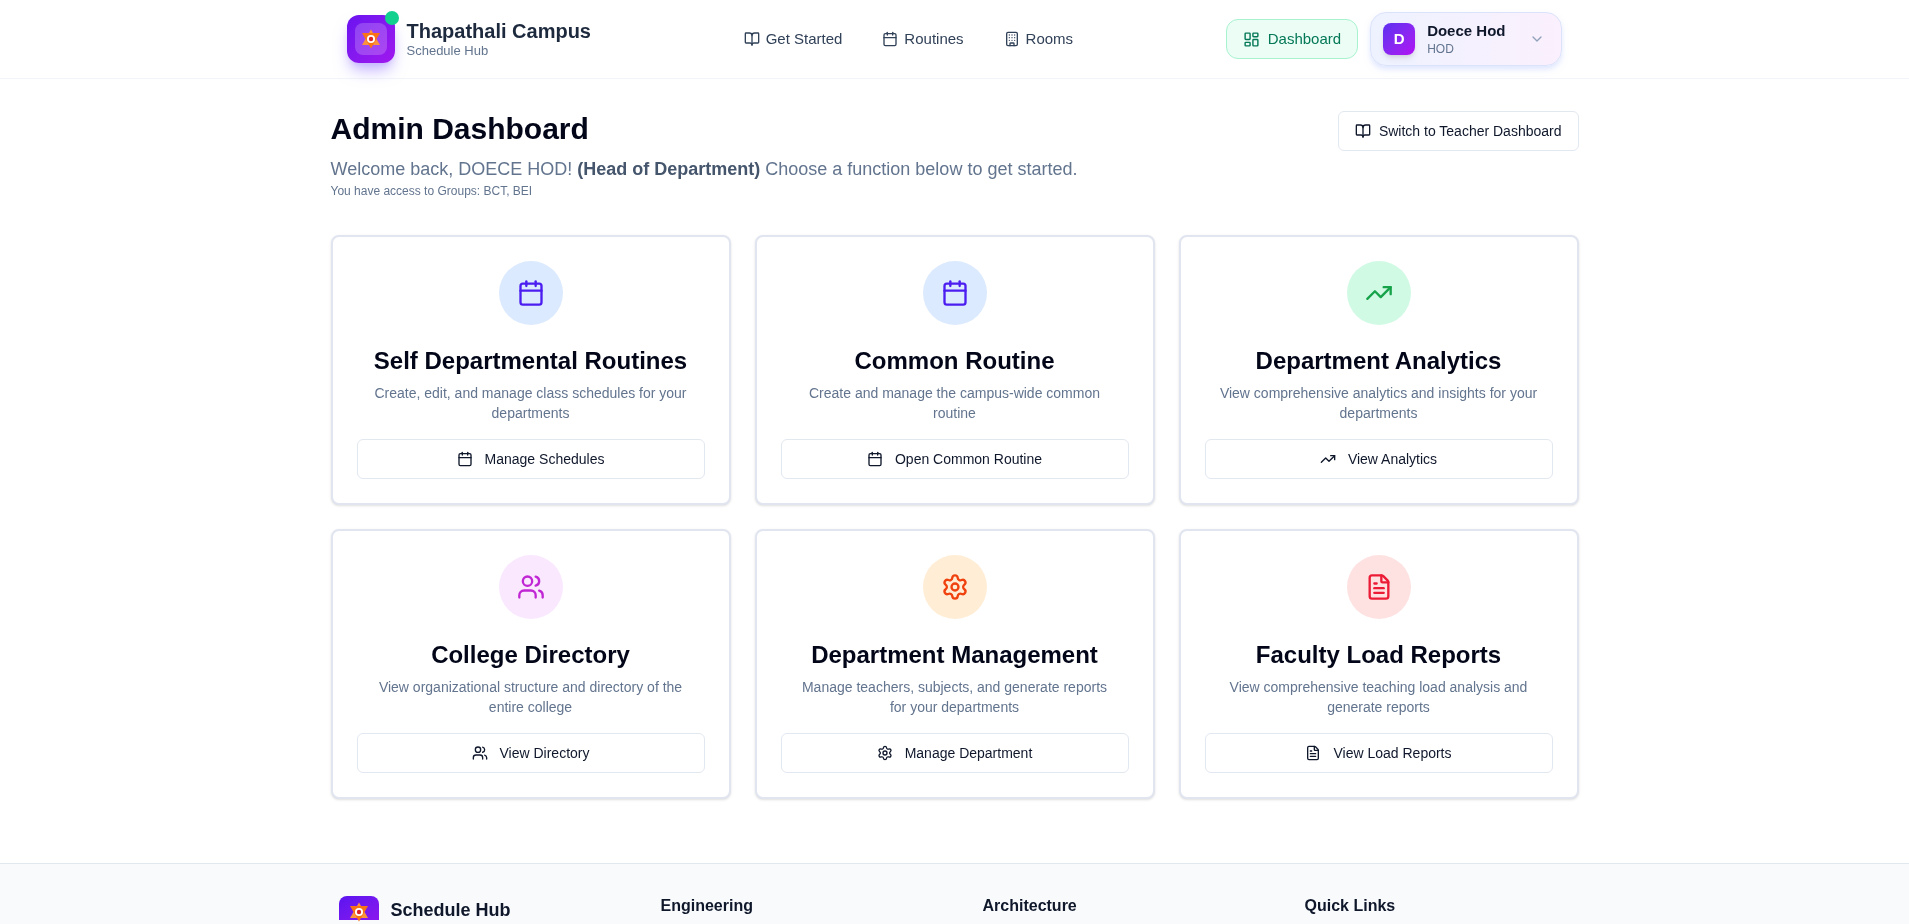  Describe the element at coordinates (432, 191) in the screenshot. I see `access-note: You have access to Groups: BCT, BEI` at that location.